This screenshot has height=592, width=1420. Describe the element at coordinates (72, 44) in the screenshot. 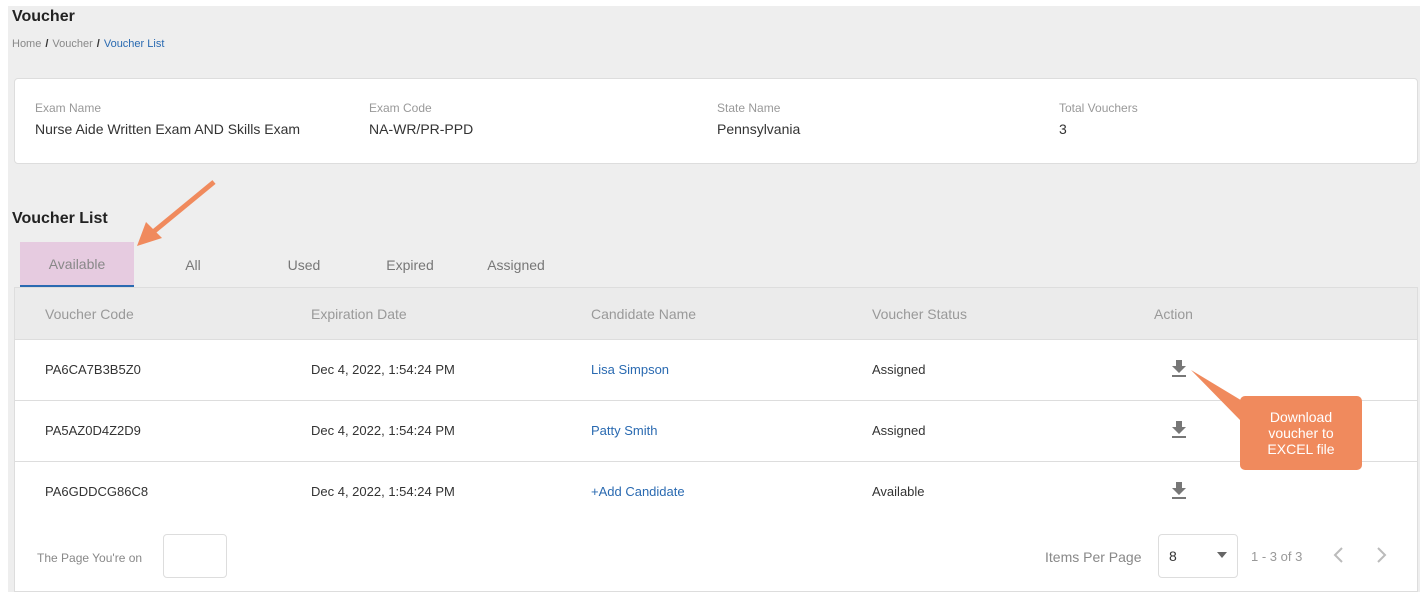

I see `breadcrumb-voucher: Voucher` at that location.